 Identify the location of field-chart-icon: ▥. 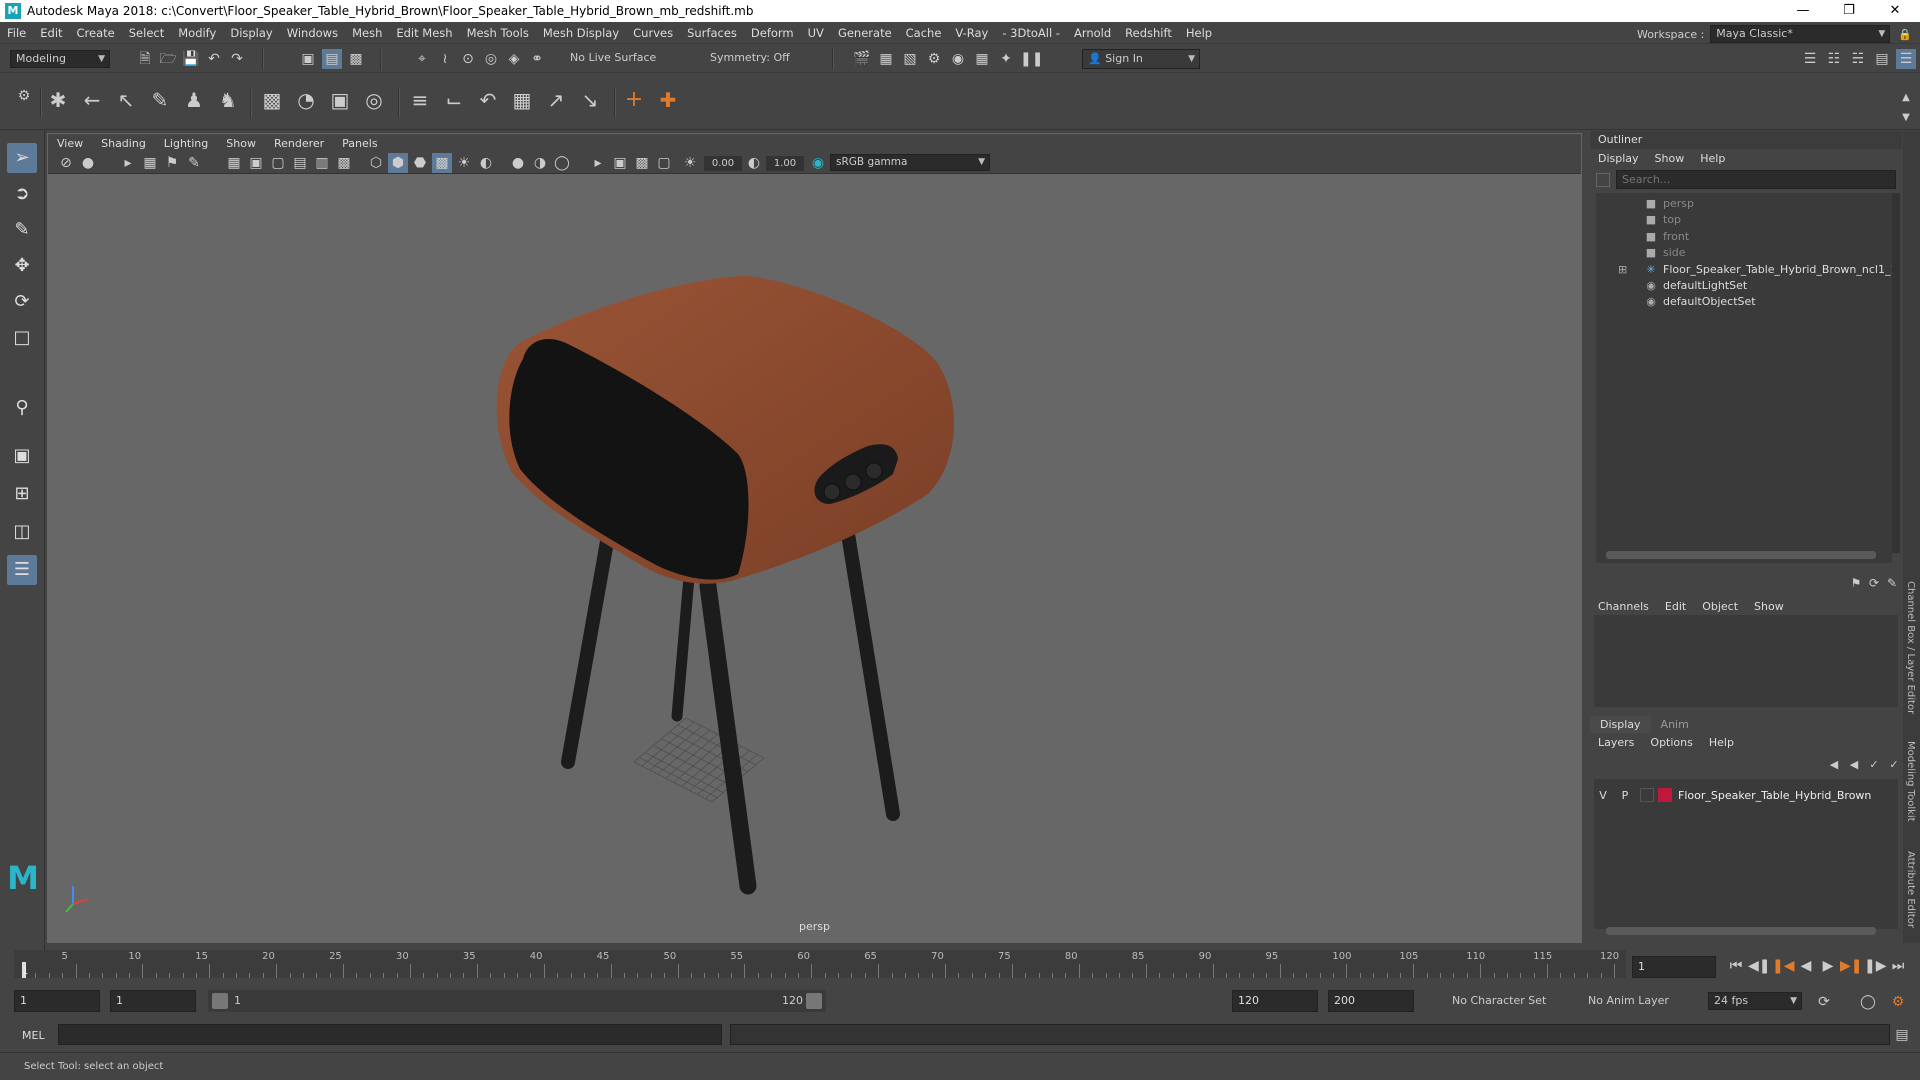
(322, 163).